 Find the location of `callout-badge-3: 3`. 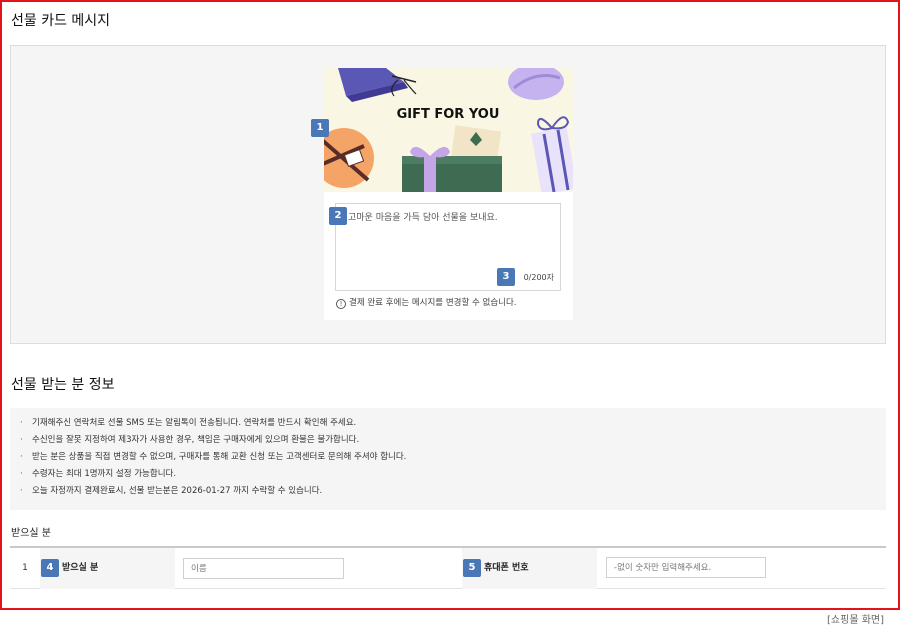

callout-badge-3: 3 is located at coordinates (506, 277).